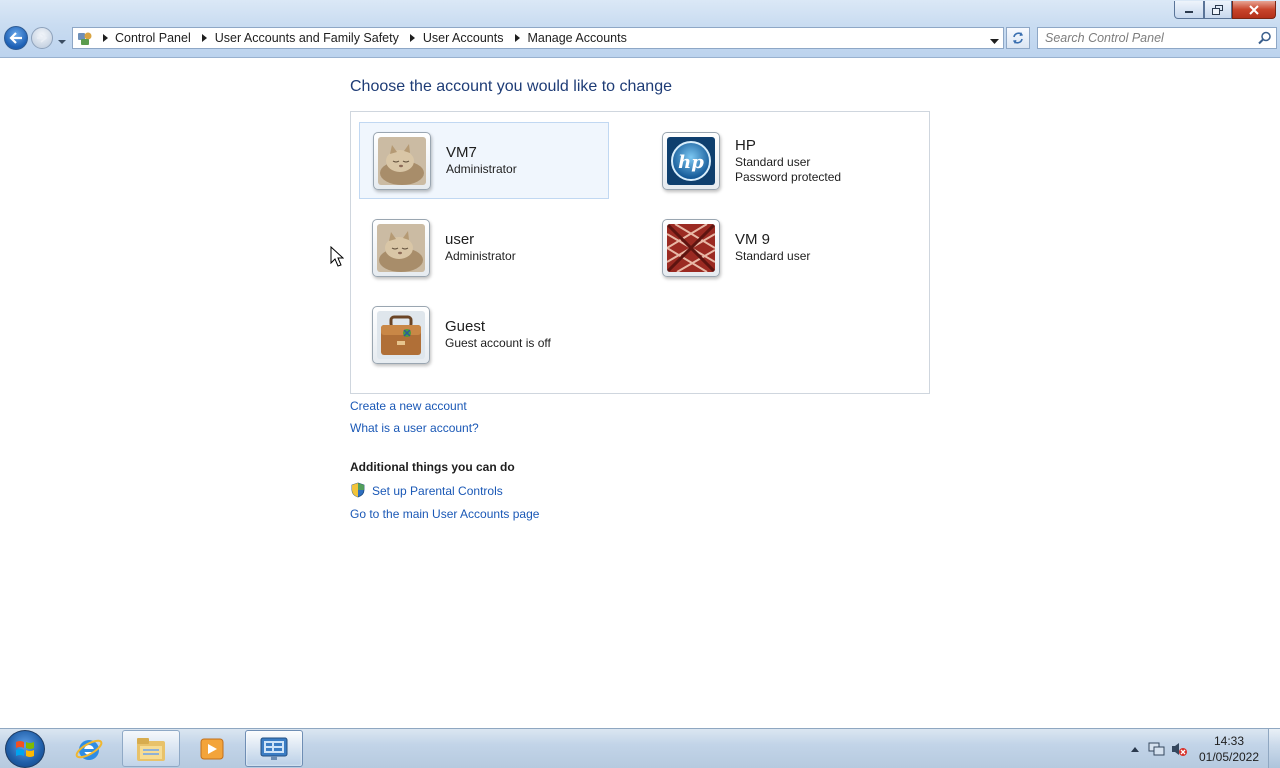 The width and height of the screenshot is (1280, 768). Describe the element at coordinates (1274, 748) in the screenshot. I see `show-desktop-button` at that location.